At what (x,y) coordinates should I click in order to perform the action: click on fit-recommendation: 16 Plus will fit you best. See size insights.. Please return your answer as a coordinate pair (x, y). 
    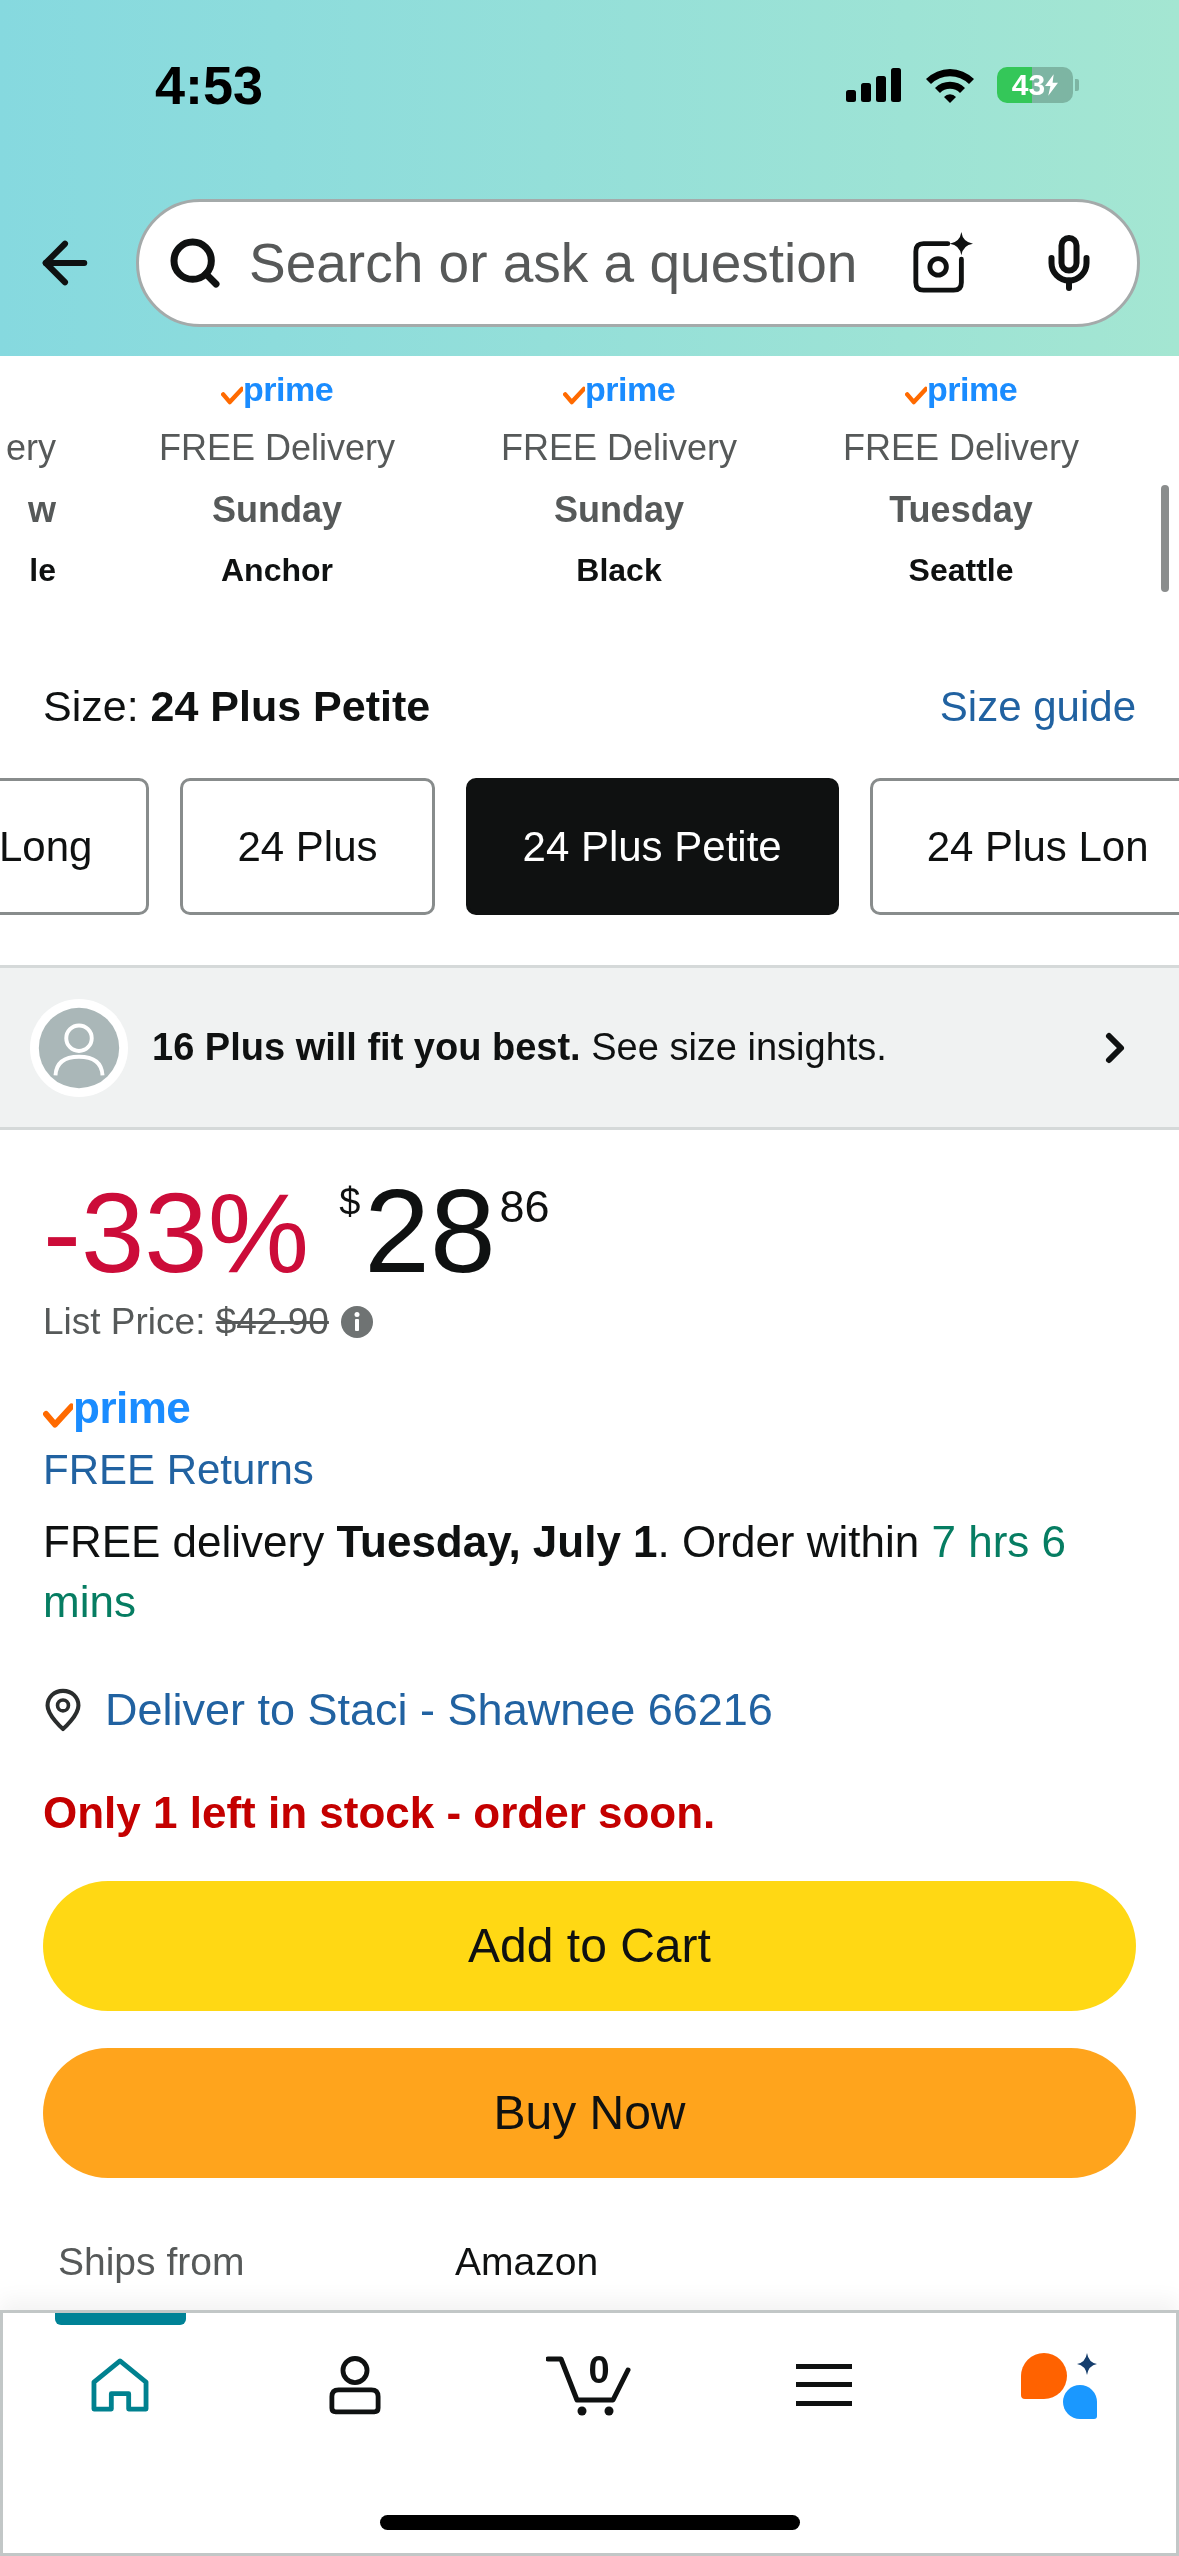
    Looking at the image, I should click on (520, 1047).